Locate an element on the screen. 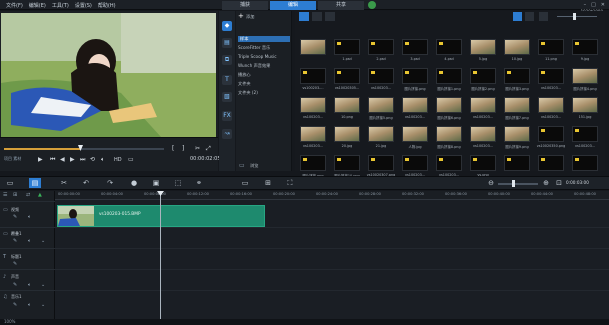 This screenshot has height=325, width=609. split-screen-icon: ⊞ is located at coordinates (268, 183).